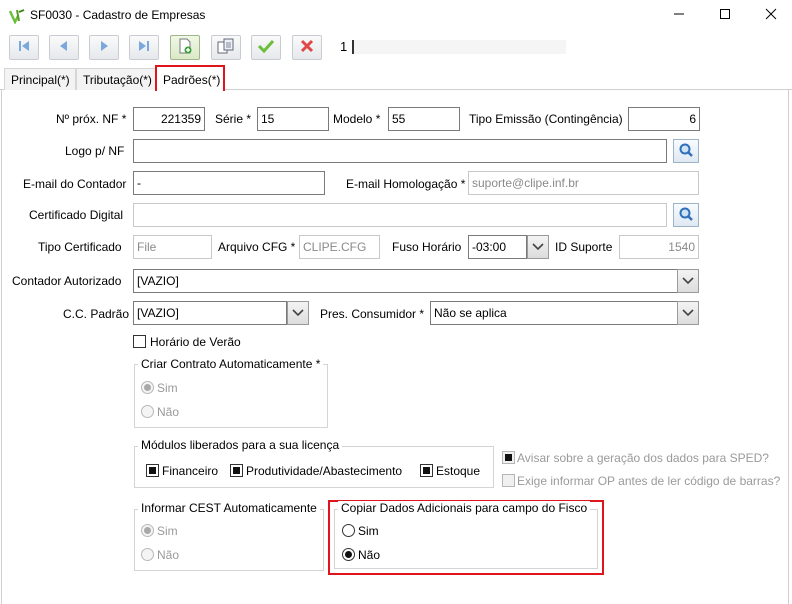  Describe the element at coordinates (80, 247) in the screenshot. I see `tipo-certificado-label: Tipo Certificado` at that location.